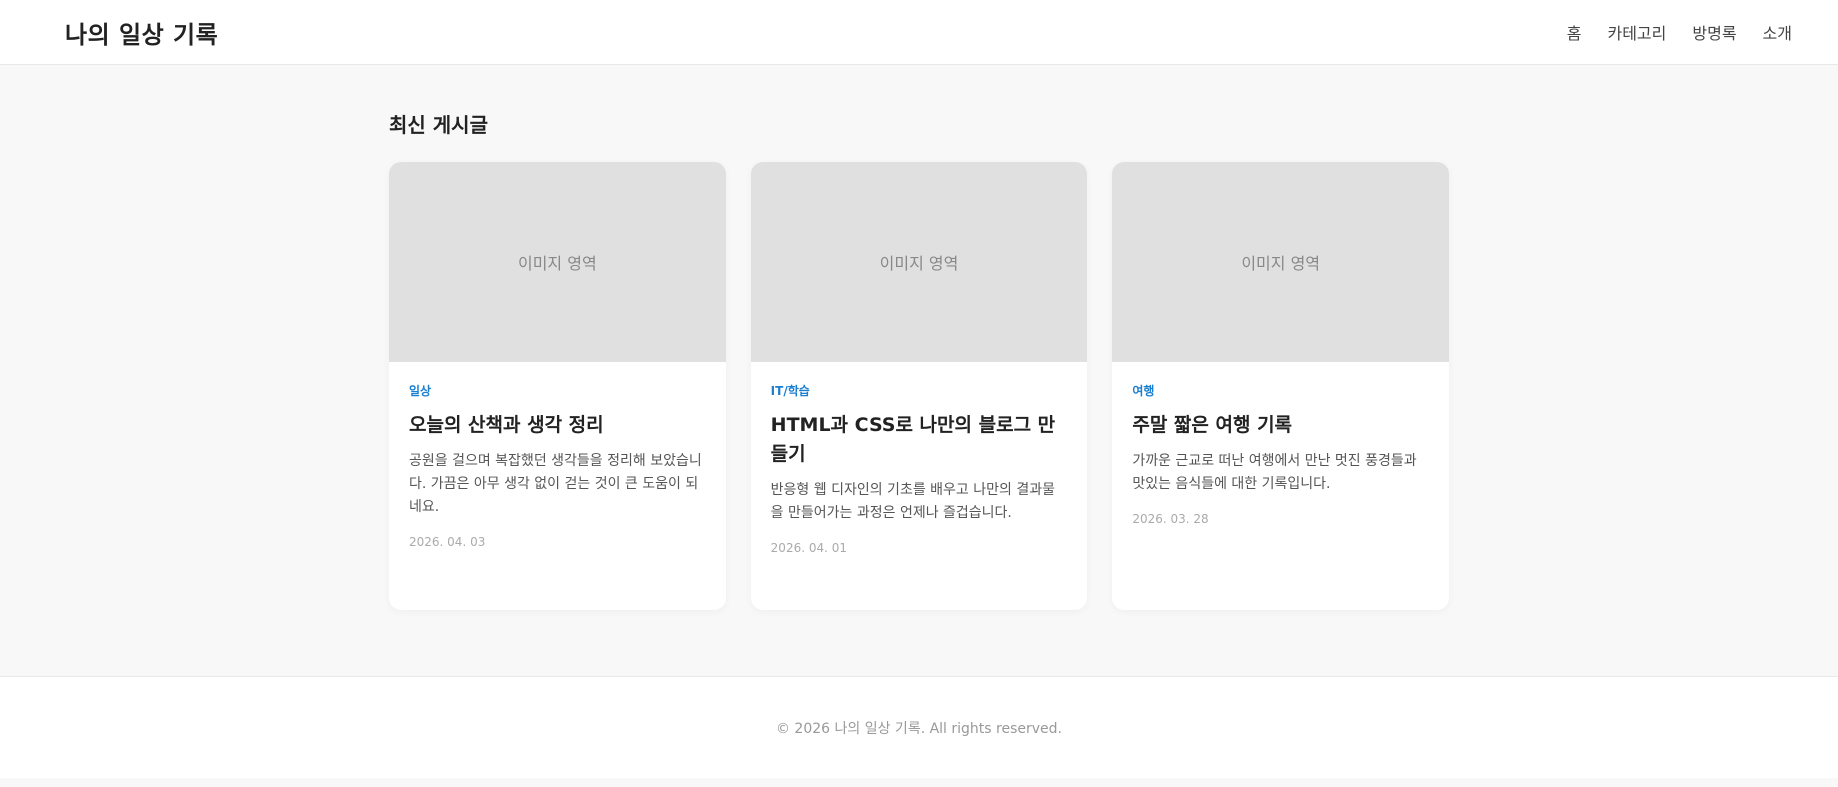 The height and width of the screenshot is (787, 1838). I want to click on post-title: 오늘의 산책과 생각 정리, so click(557, 425).